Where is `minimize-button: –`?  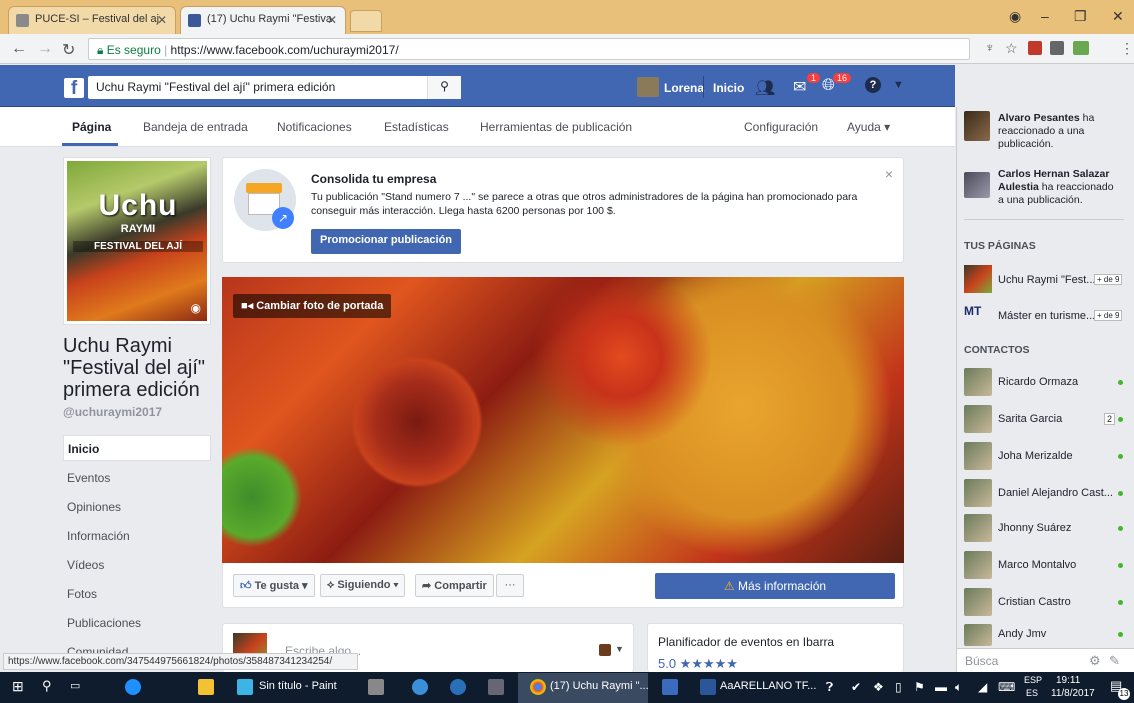 minimize-button: – is located at coordinates (1045, 16).